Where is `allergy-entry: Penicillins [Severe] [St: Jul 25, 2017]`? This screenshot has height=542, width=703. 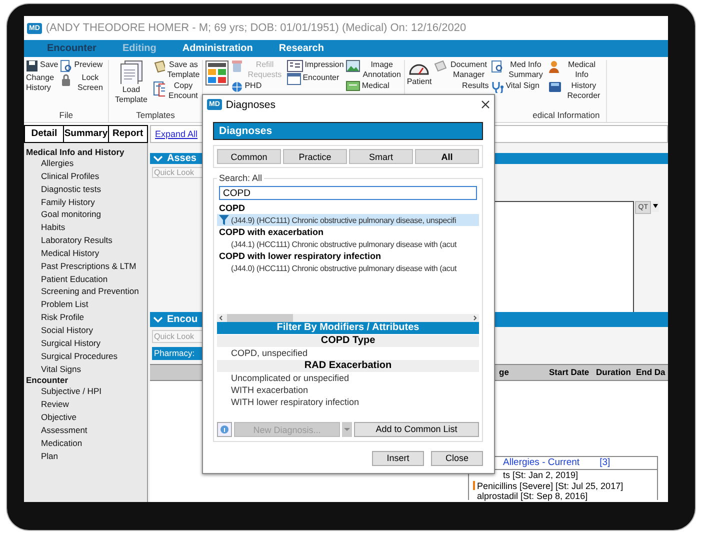 allergy-entry: Penicillins [Severe] [St: Jul 25, 2017] is located at coordinates (550, 485).